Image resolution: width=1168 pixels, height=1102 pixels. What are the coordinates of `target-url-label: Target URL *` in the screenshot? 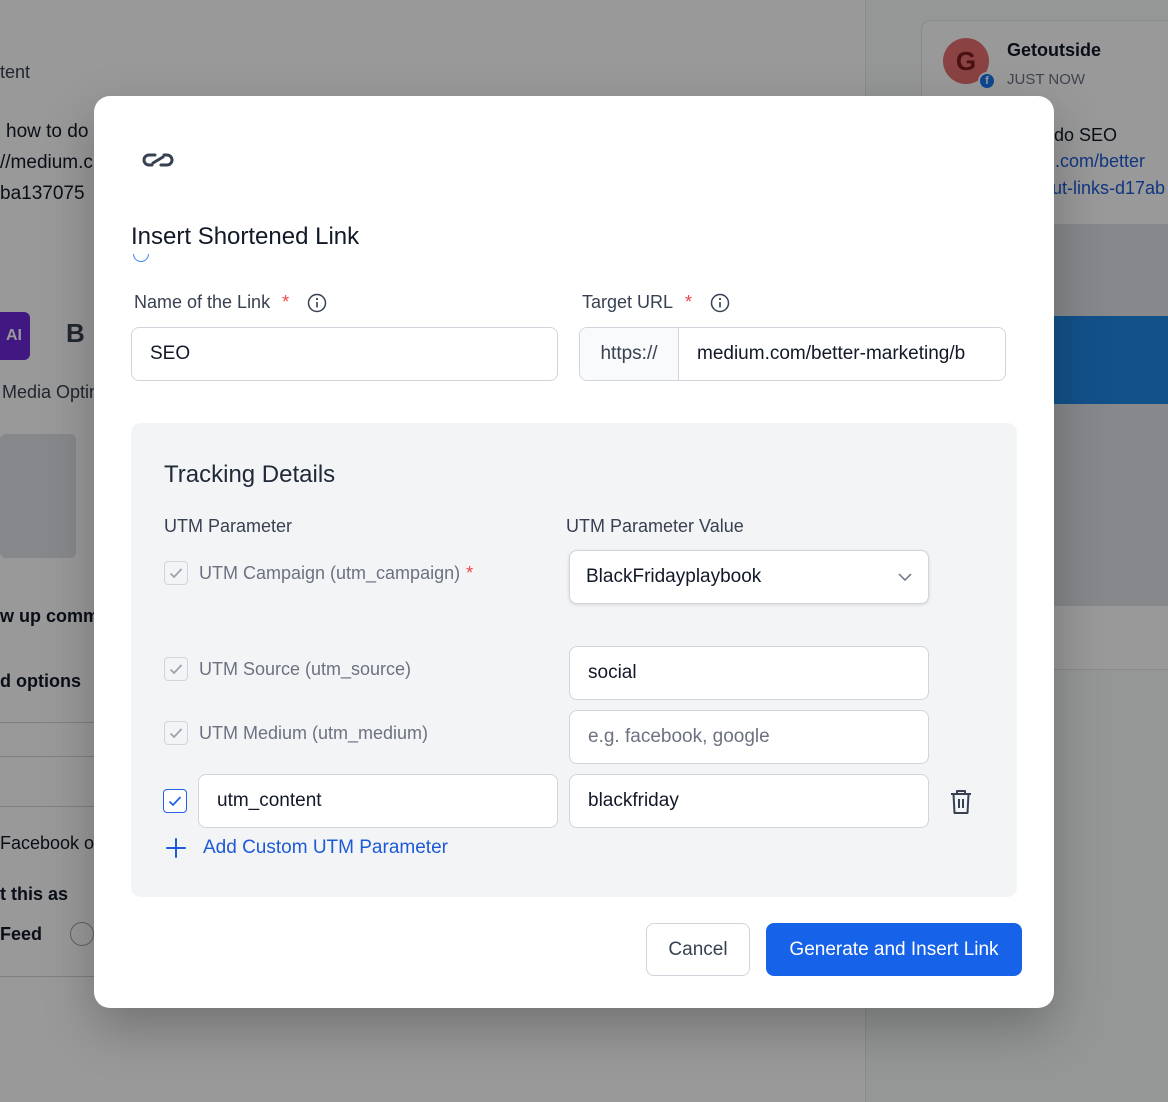 It's located at (656, 302).